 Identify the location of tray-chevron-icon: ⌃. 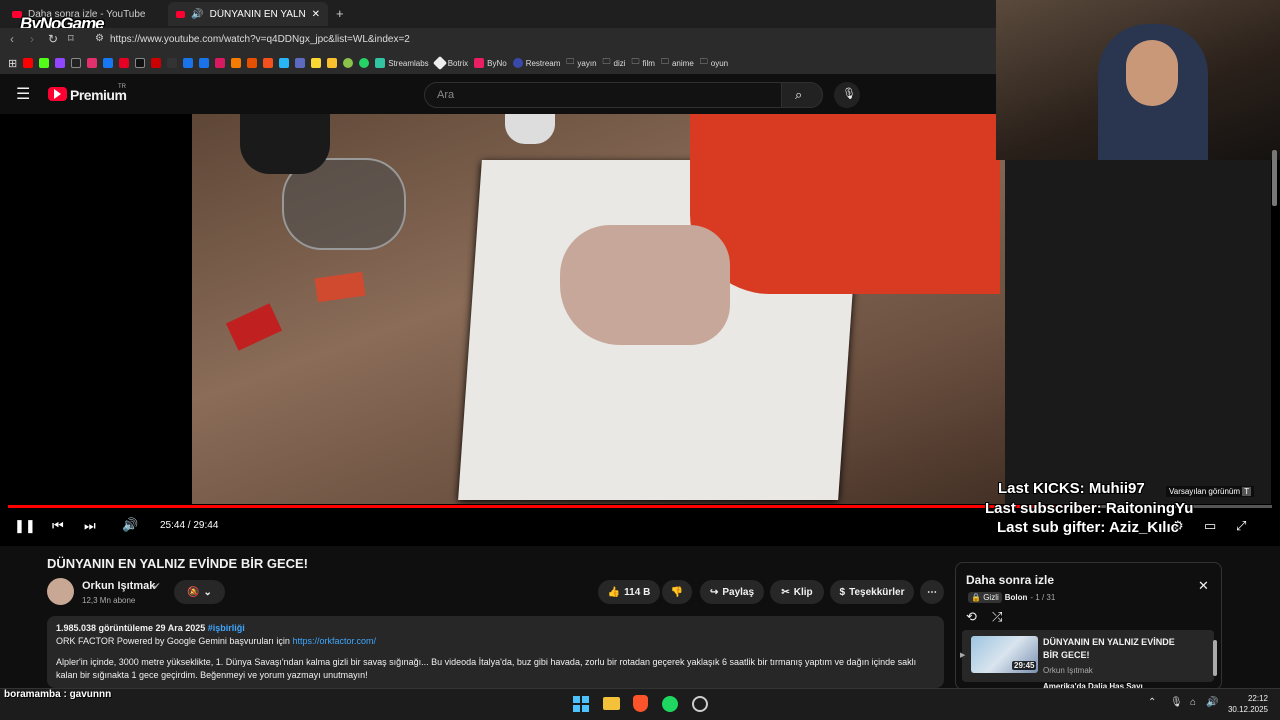
(1152, 702).